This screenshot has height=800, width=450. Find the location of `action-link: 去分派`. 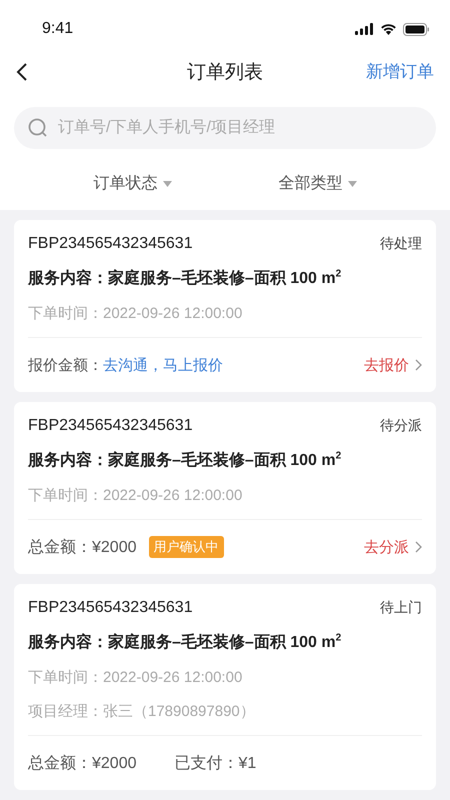

action-link: 去分派 is located at coordinates (393, 547).